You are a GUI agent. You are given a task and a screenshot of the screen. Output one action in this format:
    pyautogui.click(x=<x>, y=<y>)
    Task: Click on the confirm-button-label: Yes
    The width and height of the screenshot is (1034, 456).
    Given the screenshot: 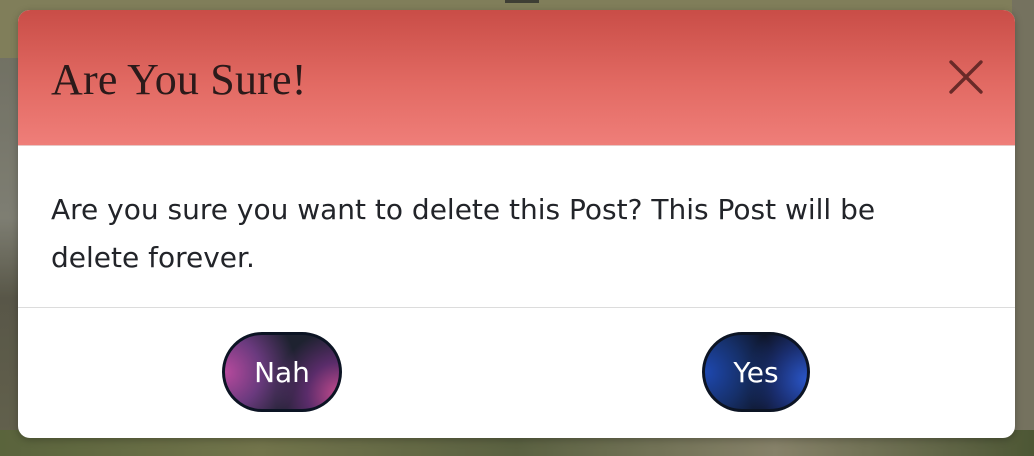 What is the action you would take?
    pyautogui.click(x=756, y=372)
    